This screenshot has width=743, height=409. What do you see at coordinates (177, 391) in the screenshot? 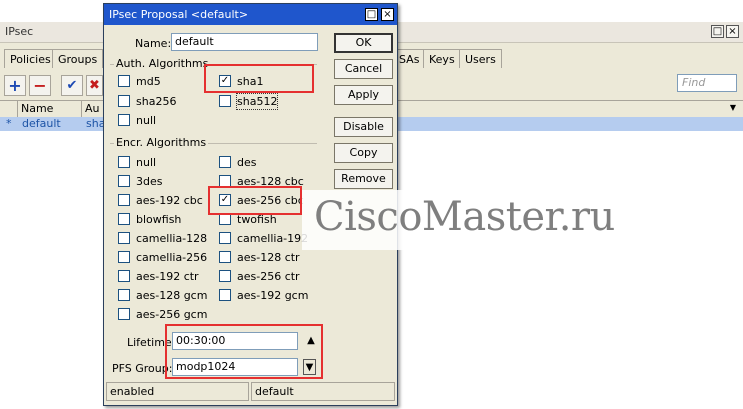
I see `status-enabled: enabled` at bounding box center [177, 391].